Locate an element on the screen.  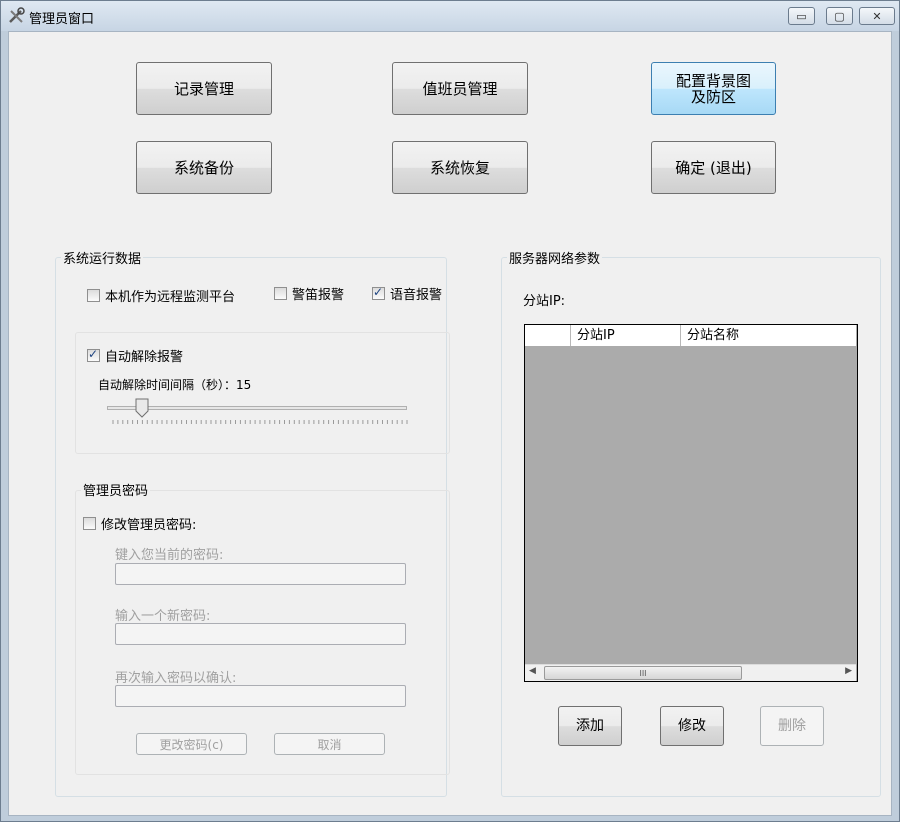
remote-platform-checkbox: 本机作为远程监测平台 is located at coordinates (161, 295).